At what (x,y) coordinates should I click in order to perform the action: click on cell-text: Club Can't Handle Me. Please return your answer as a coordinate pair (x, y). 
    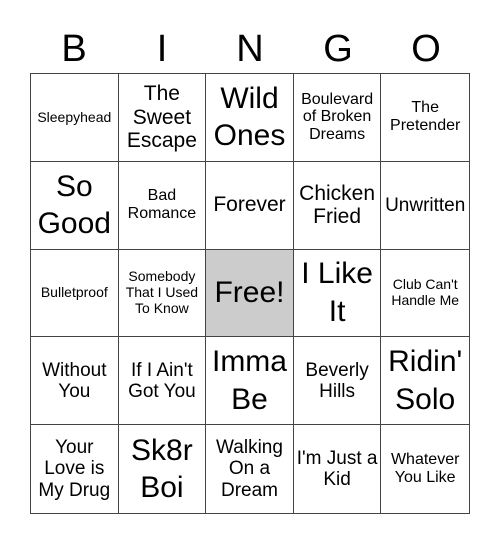
    Looking at the image, I should click on (425, 292).